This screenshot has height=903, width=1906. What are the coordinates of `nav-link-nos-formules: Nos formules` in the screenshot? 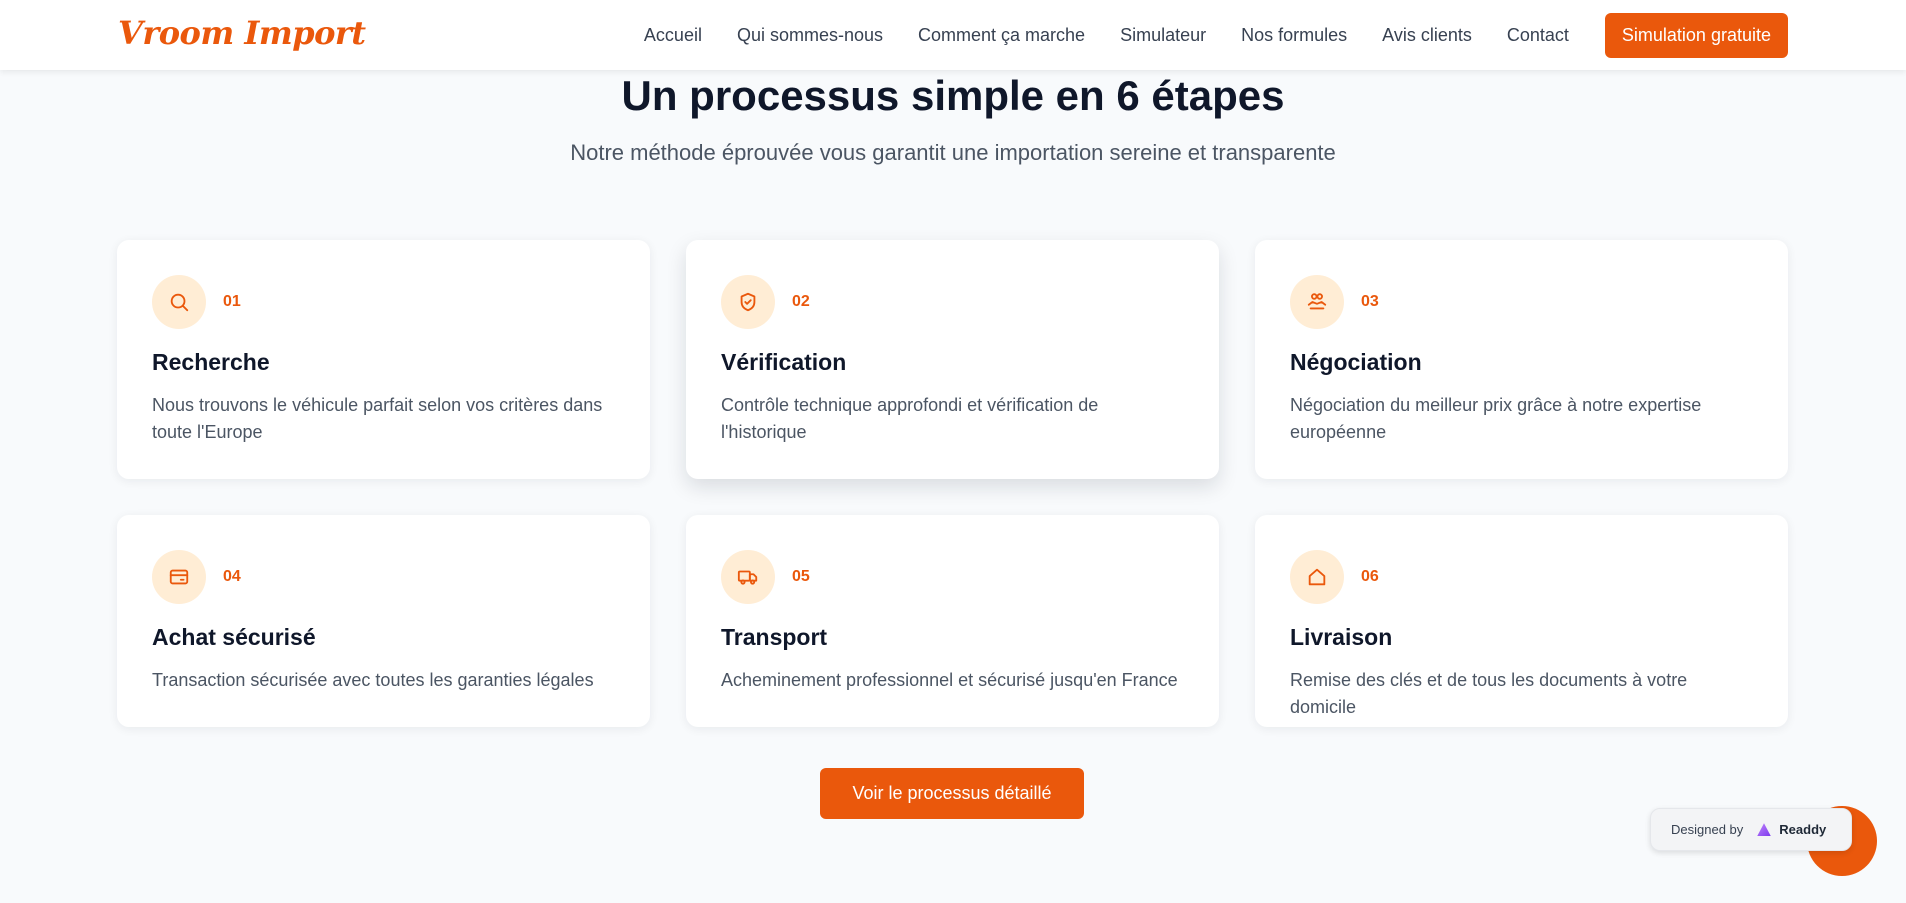 It's located at (1294, 35).